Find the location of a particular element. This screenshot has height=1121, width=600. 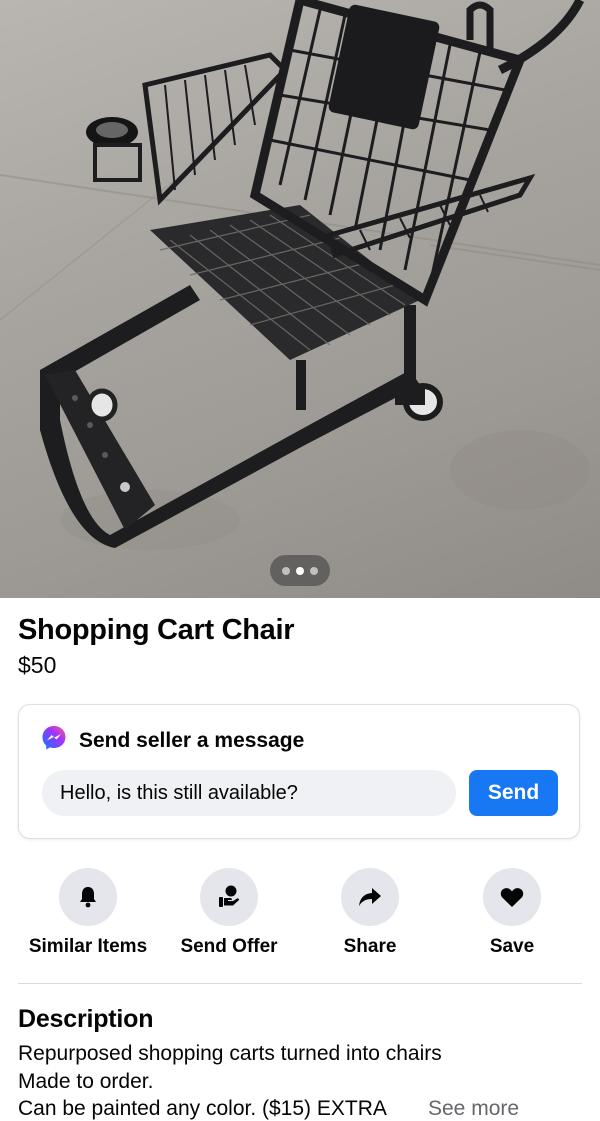

similar-items-label: Similar Items is located at coordinates (88, 946).